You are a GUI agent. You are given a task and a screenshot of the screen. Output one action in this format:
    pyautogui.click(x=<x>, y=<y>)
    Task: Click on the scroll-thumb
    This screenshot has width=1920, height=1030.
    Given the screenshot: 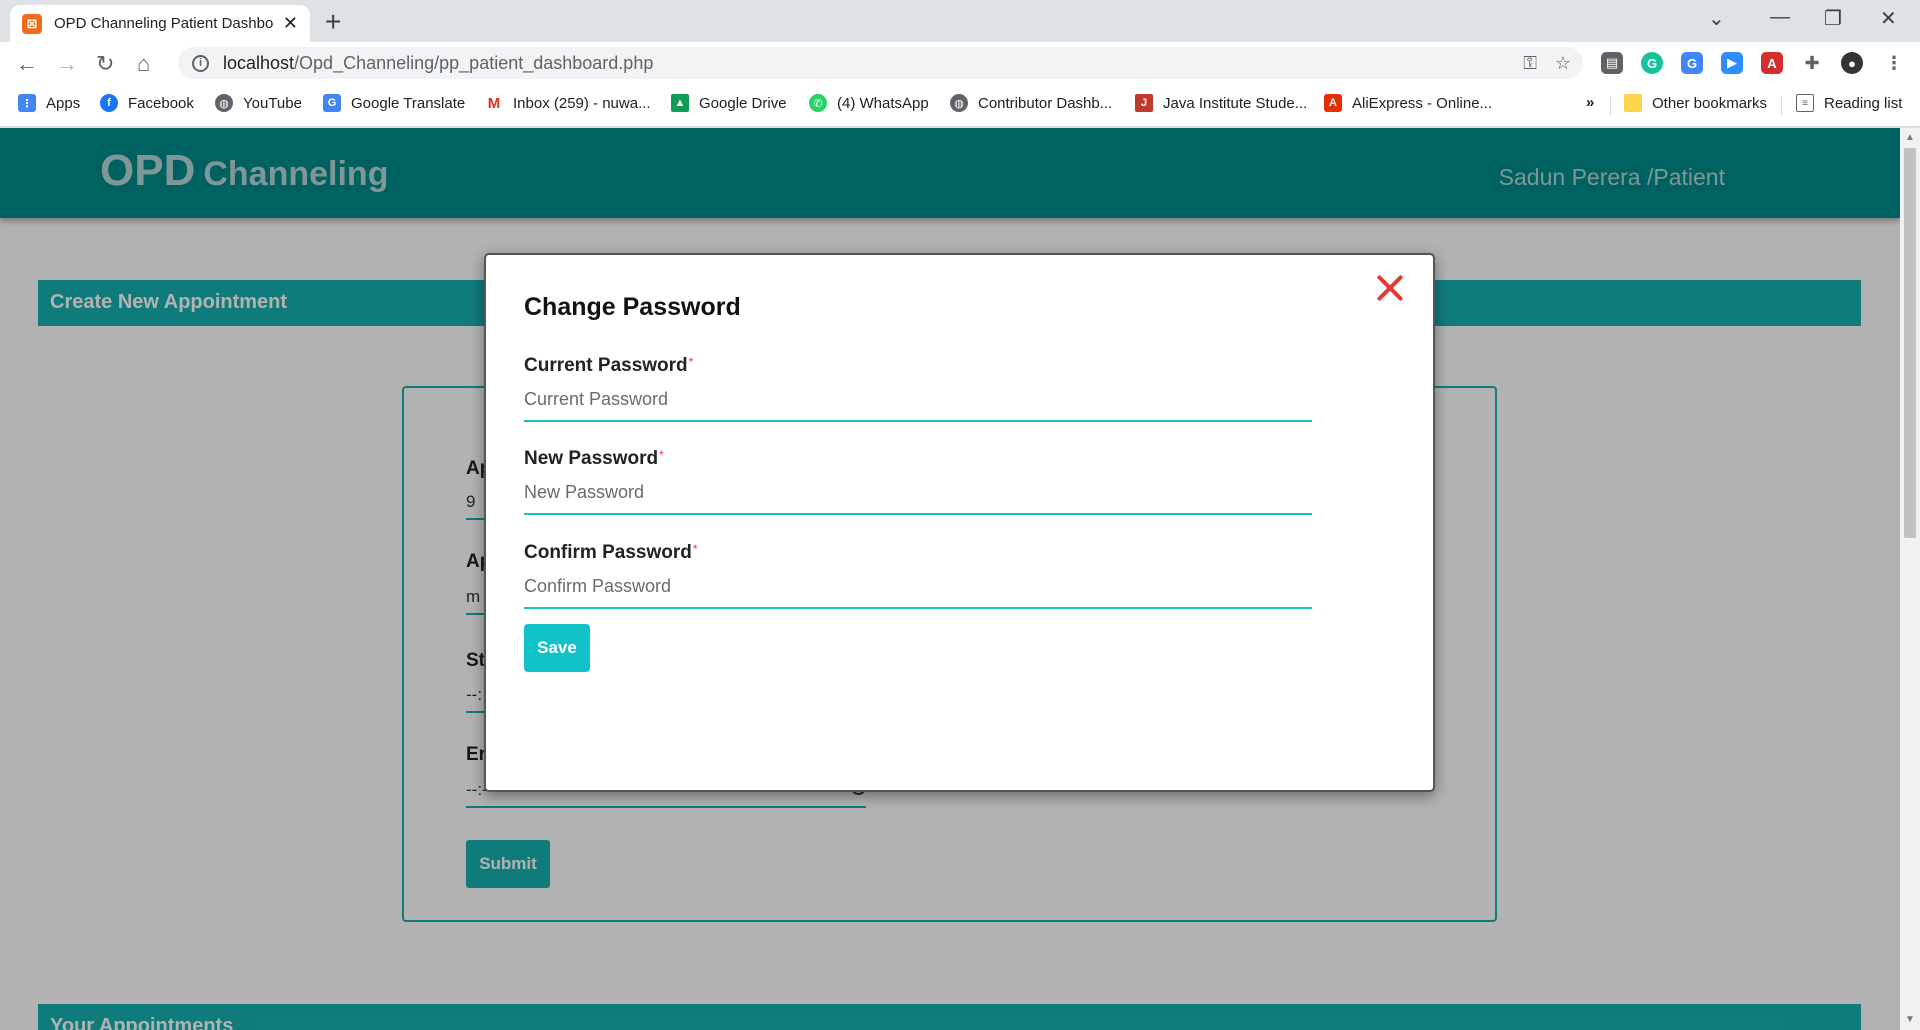 What is the action you would take?
    pyautogui.click(x=1910, y=343)
    